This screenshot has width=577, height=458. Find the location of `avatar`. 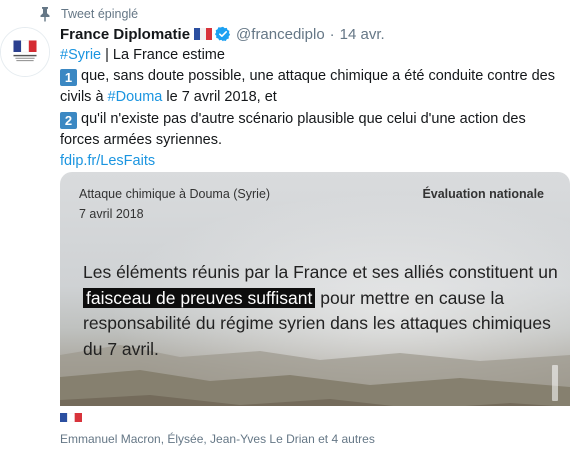

avatar is located at coordinates (25, 52).